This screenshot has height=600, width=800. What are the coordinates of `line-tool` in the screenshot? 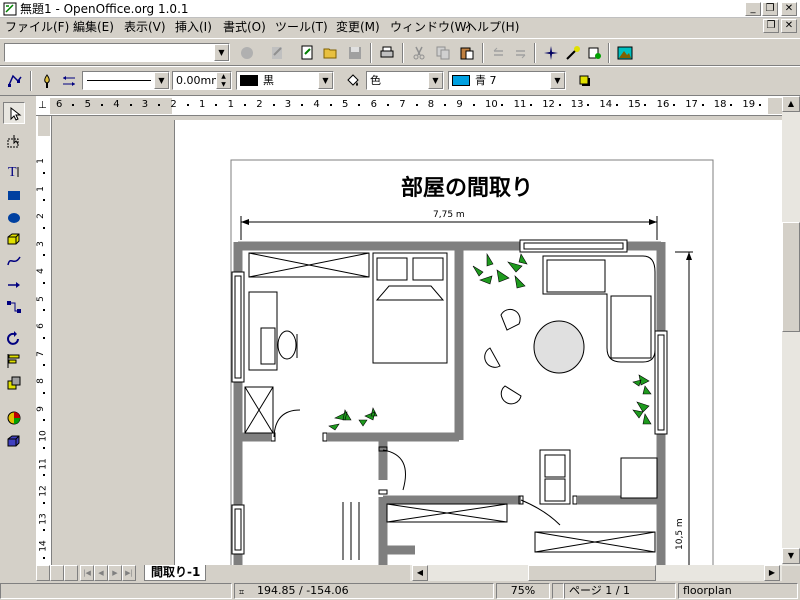 It's located at (14, 285).